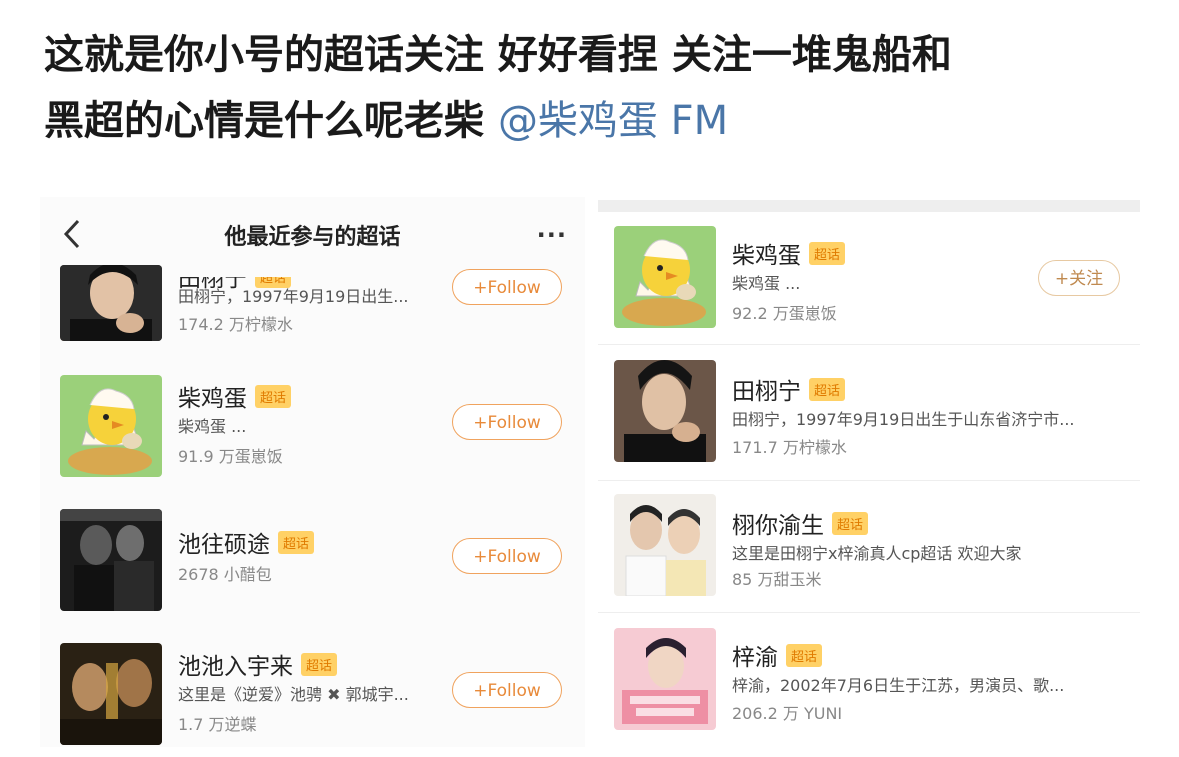 Image resolution: width=1179 pixels, height=757 pixels. I want to click on supertopic-fan-count: 2678 小醋包, so click(225, 574).